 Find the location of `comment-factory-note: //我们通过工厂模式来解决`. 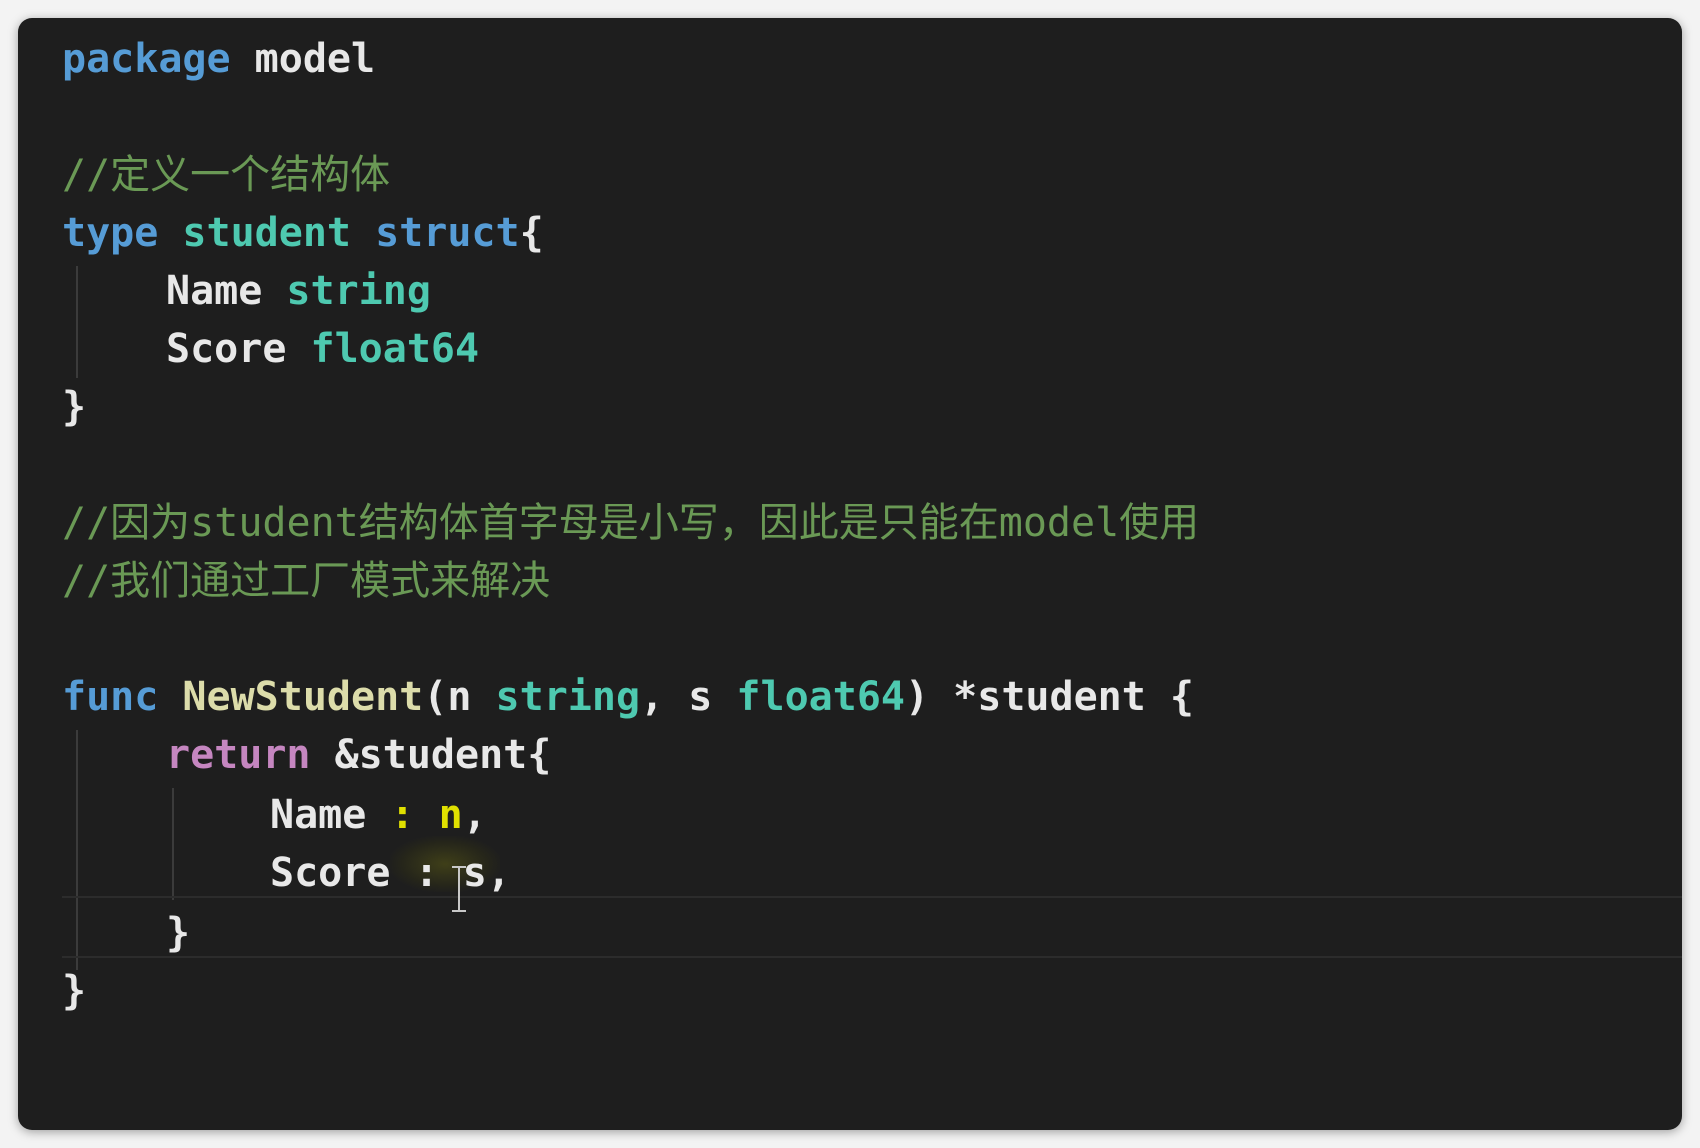

comment-factory-note: //我们通过工厂模式来解决 is located at coordinates (306, 581).